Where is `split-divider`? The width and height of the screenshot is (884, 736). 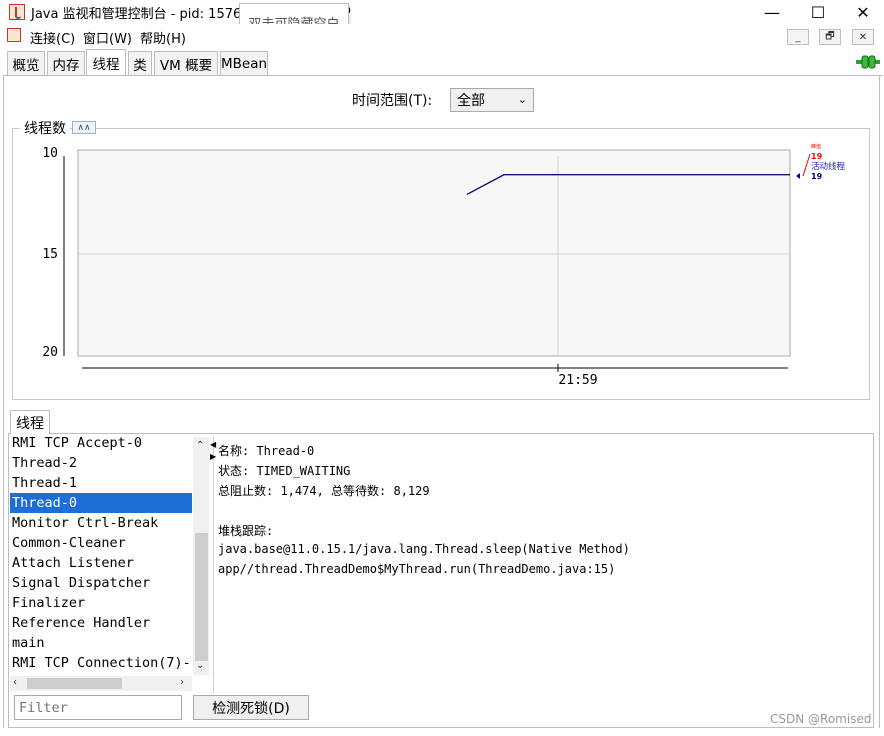
split-divider is located at coordinates (214, 565).